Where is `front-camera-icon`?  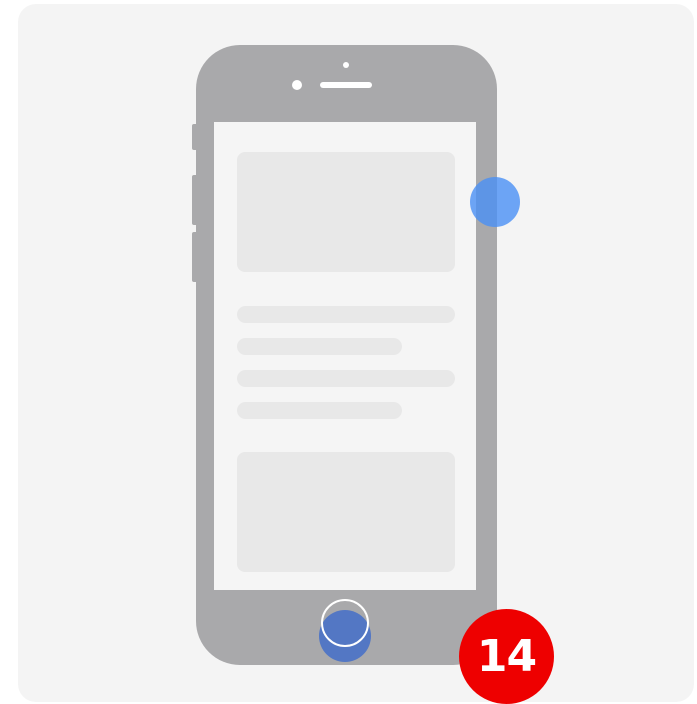 front-camera-icon is located at coordinates (297, 85).